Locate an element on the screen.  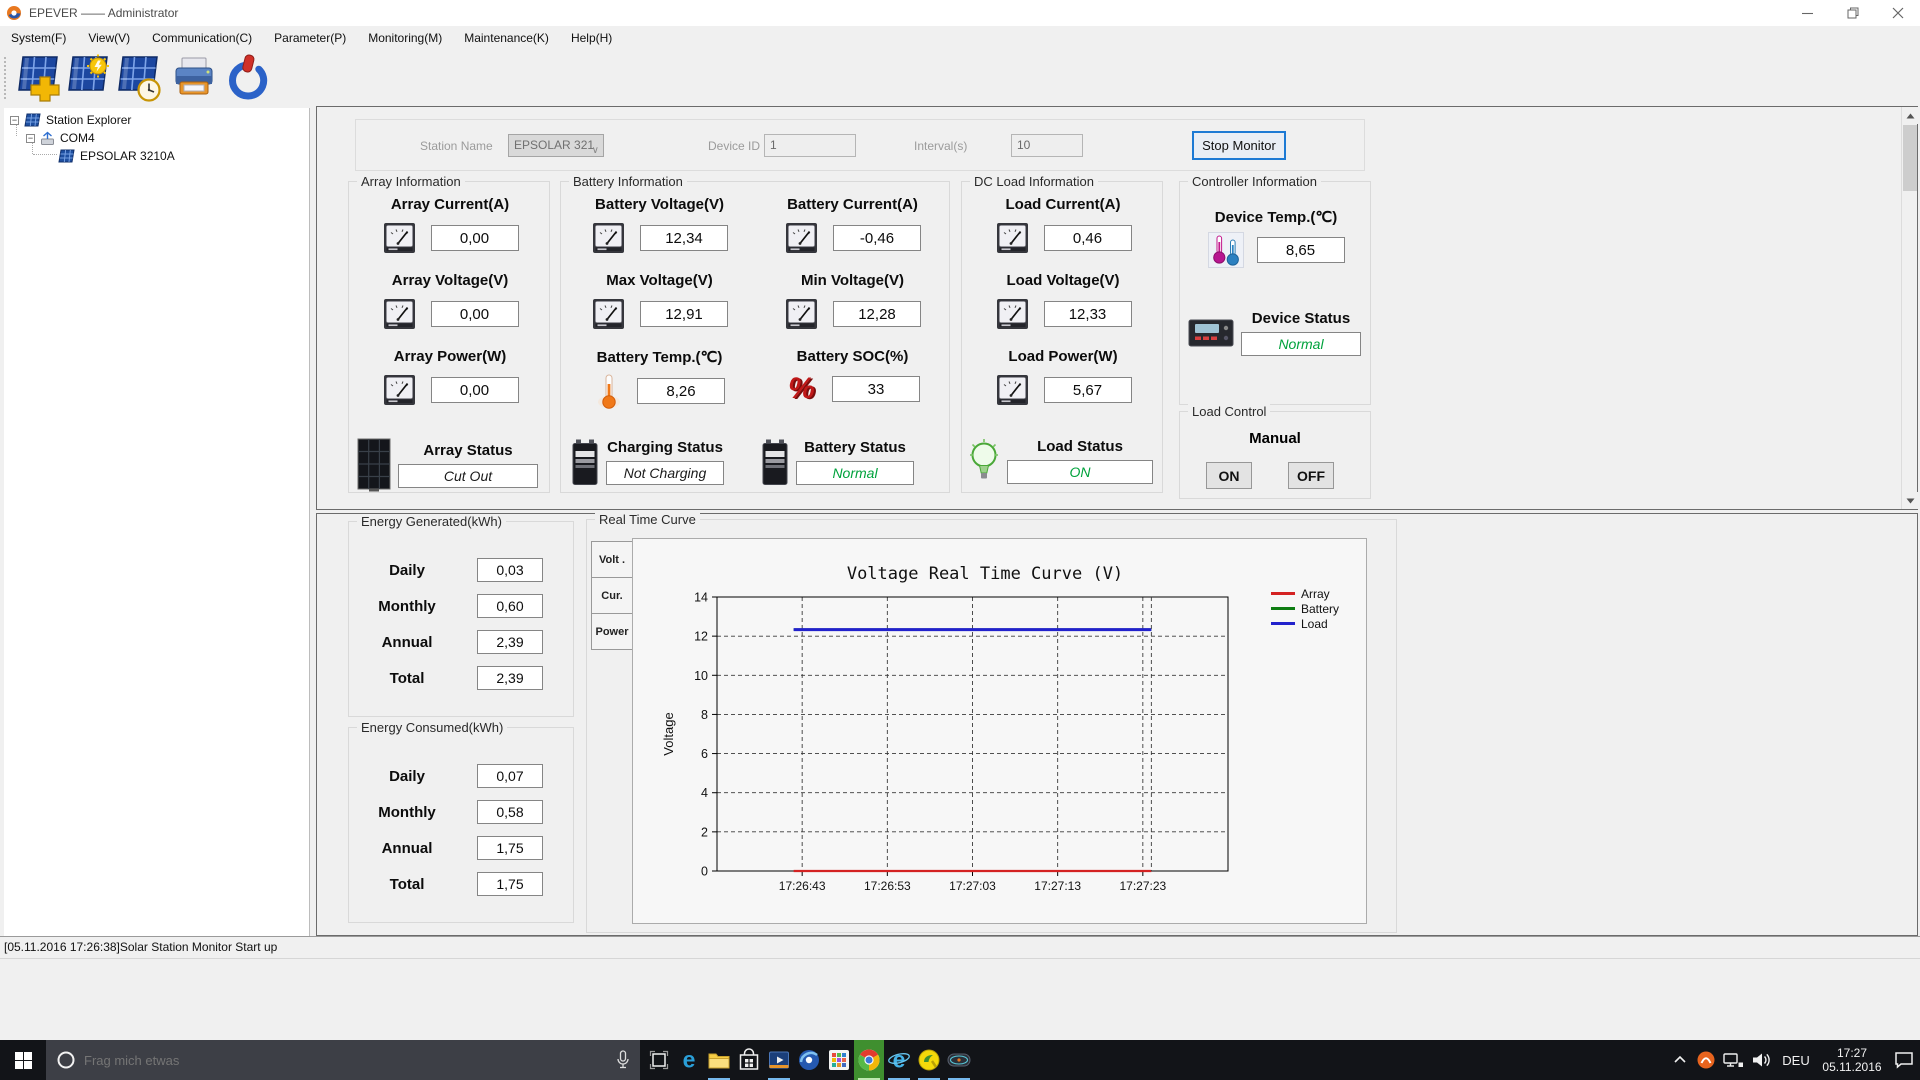
menu-parameter-p: Parameter(P) is located at coordinates (310, 38).